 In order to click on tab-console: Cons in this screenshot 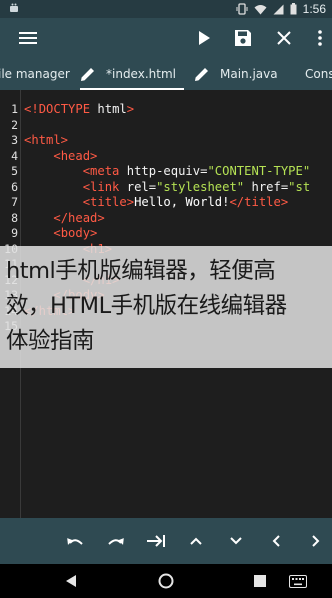, I will do `click(318, 74)`.